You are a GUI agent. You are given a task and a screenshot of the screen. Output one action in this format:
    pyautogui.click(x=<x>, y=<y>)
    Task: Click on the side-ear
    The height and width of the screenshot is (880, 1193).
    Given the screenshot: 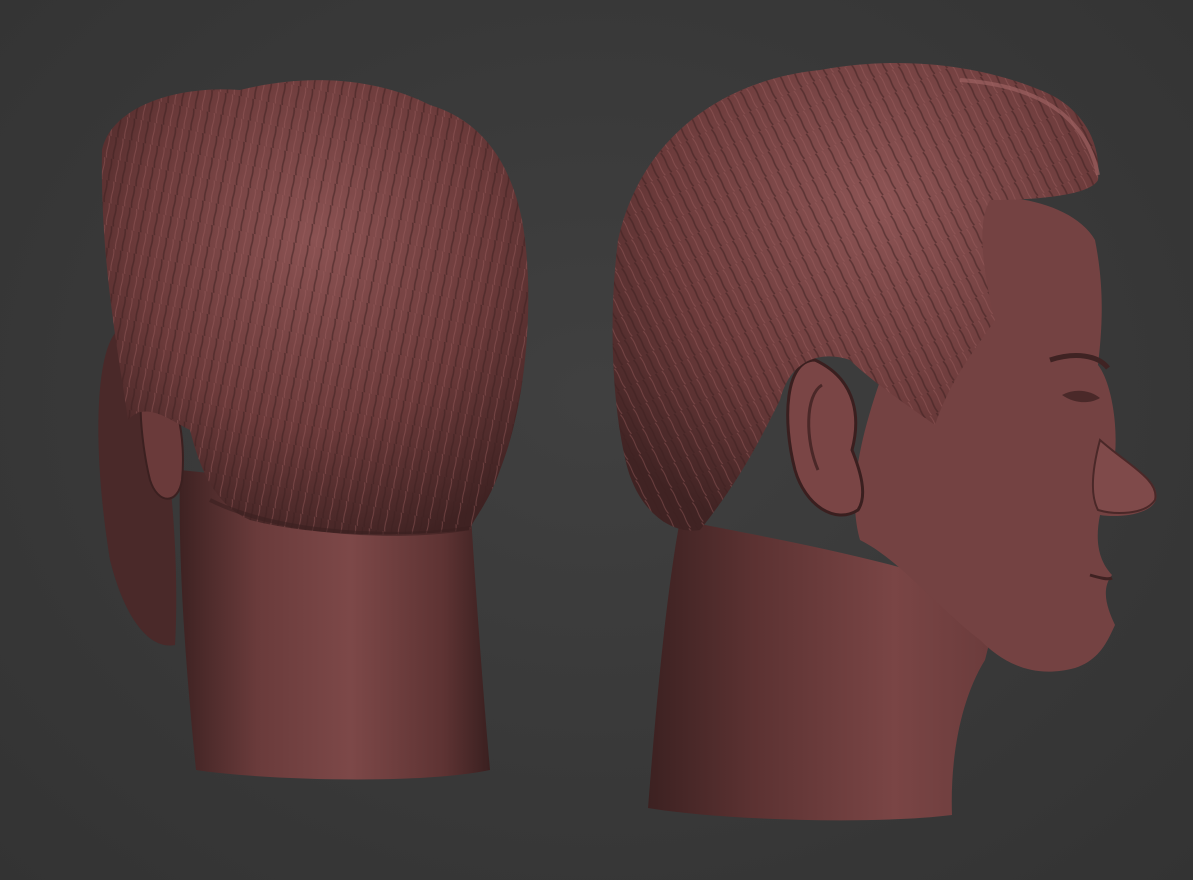 What is the action you would take?
    pyautogui.click(x=825, y=437)
    